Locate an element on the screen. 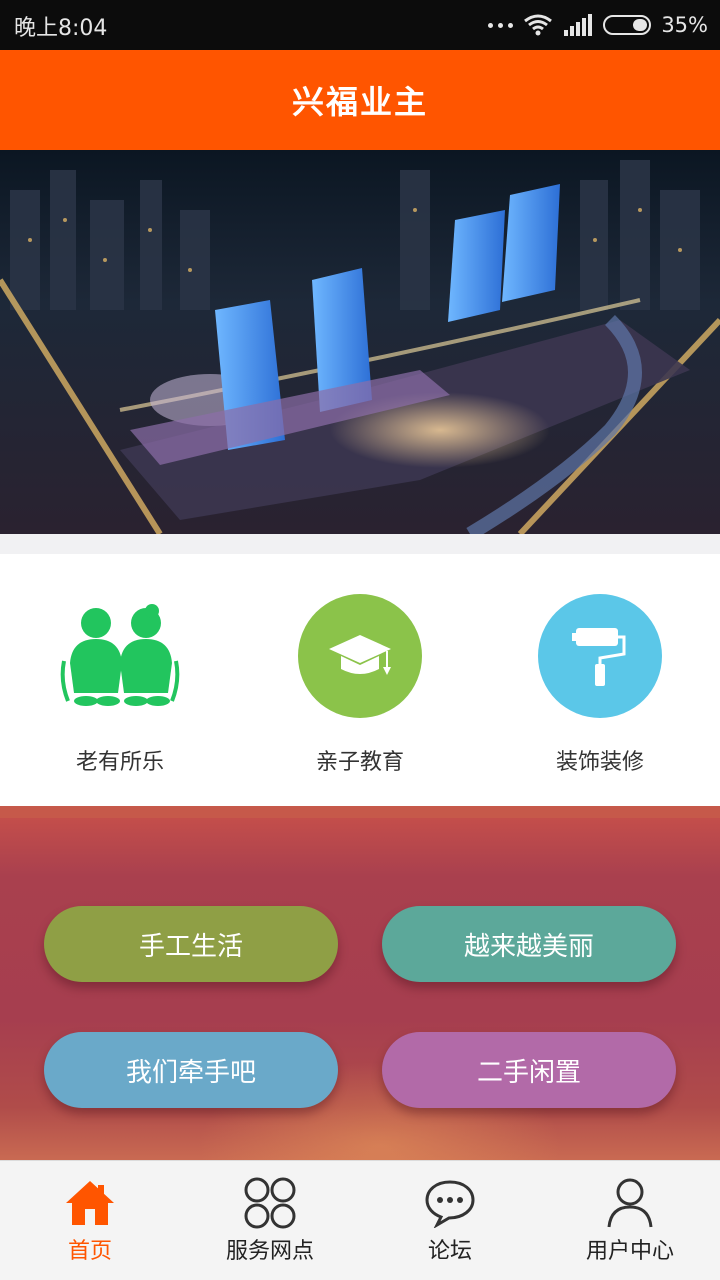 The width and height of the screenshot is (720, 1280). bottom-tab-bar: 首页 服务网点 论坛 用户中心 is located at coordinates (360, 1220).